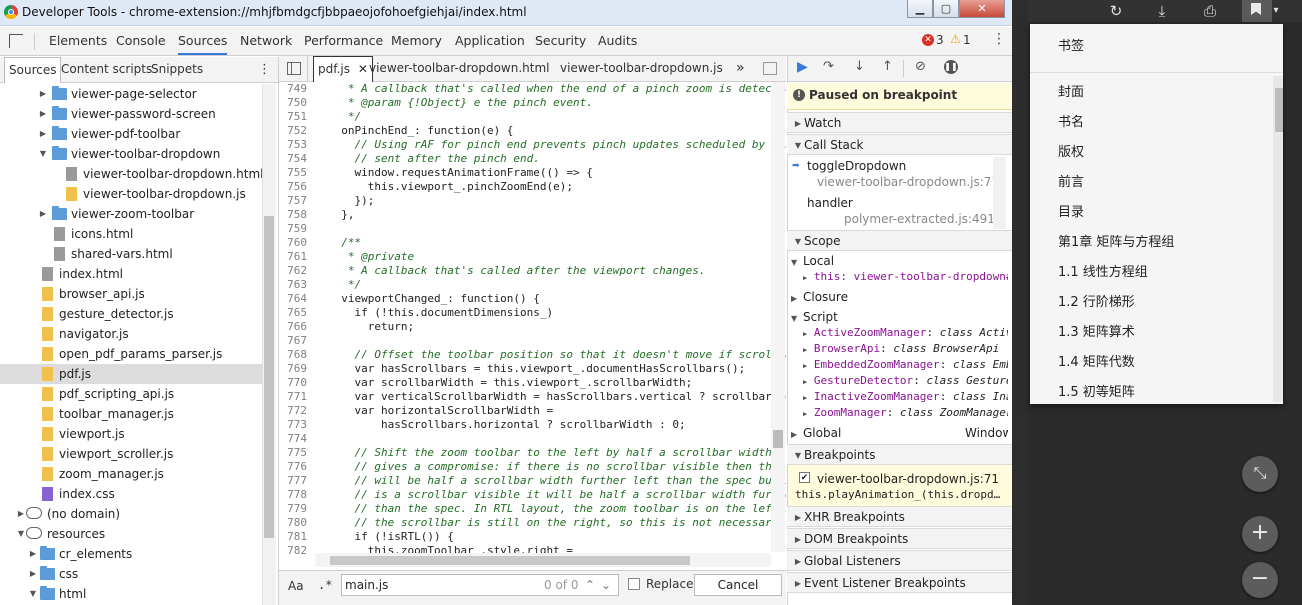 The height and width of the screenshot is (605, 1302). Describe the element at coordinates (131, 294) in the screenshot. I see `tree-item: browser_api.js` at that location.